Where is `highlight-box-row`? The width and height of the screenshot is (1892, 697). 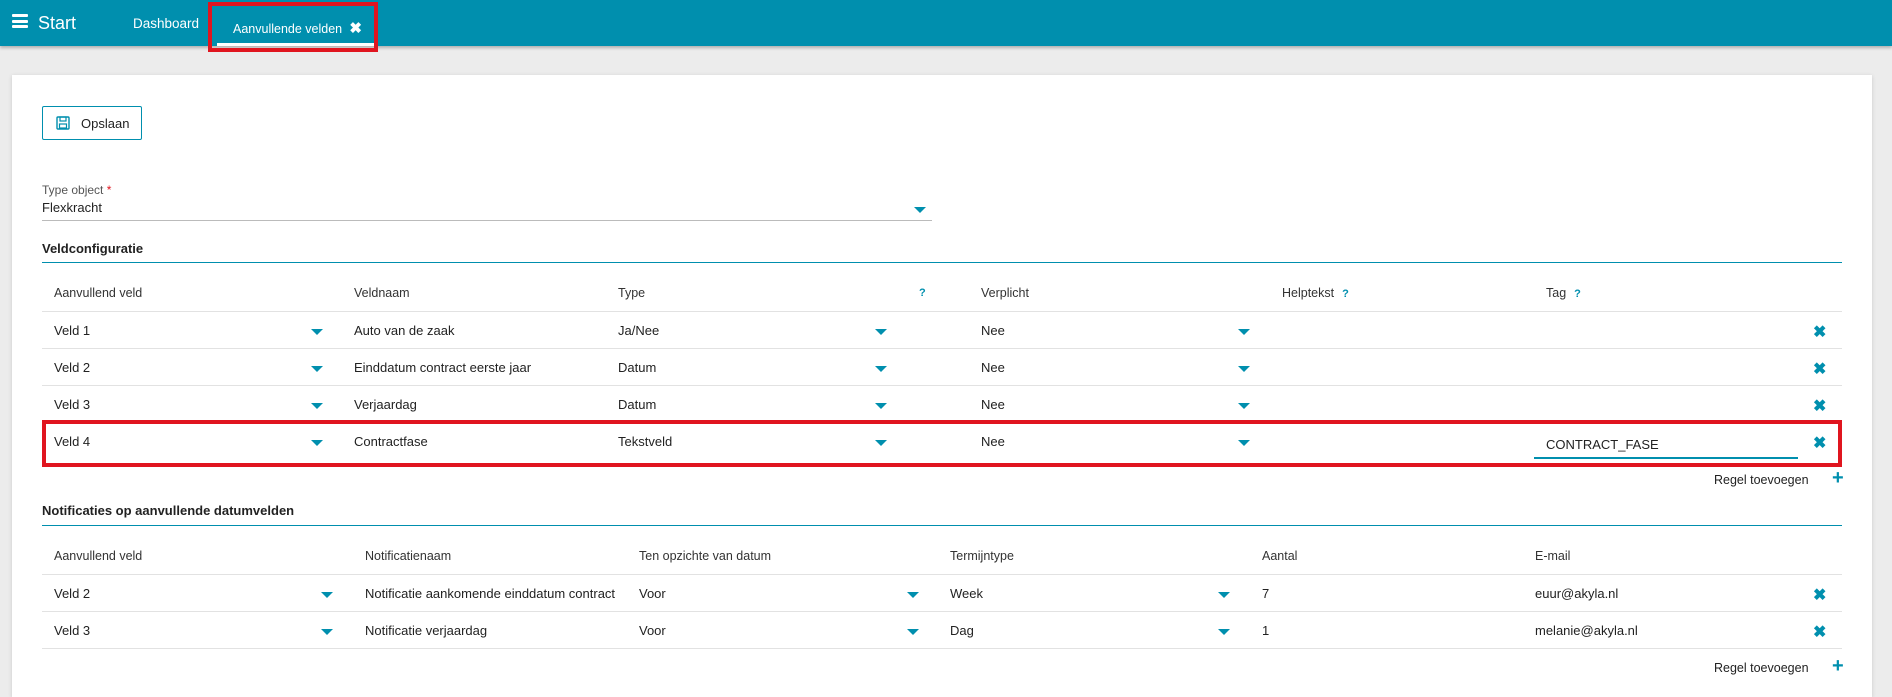 highlight-box-row is located at coordinates (942, 443).